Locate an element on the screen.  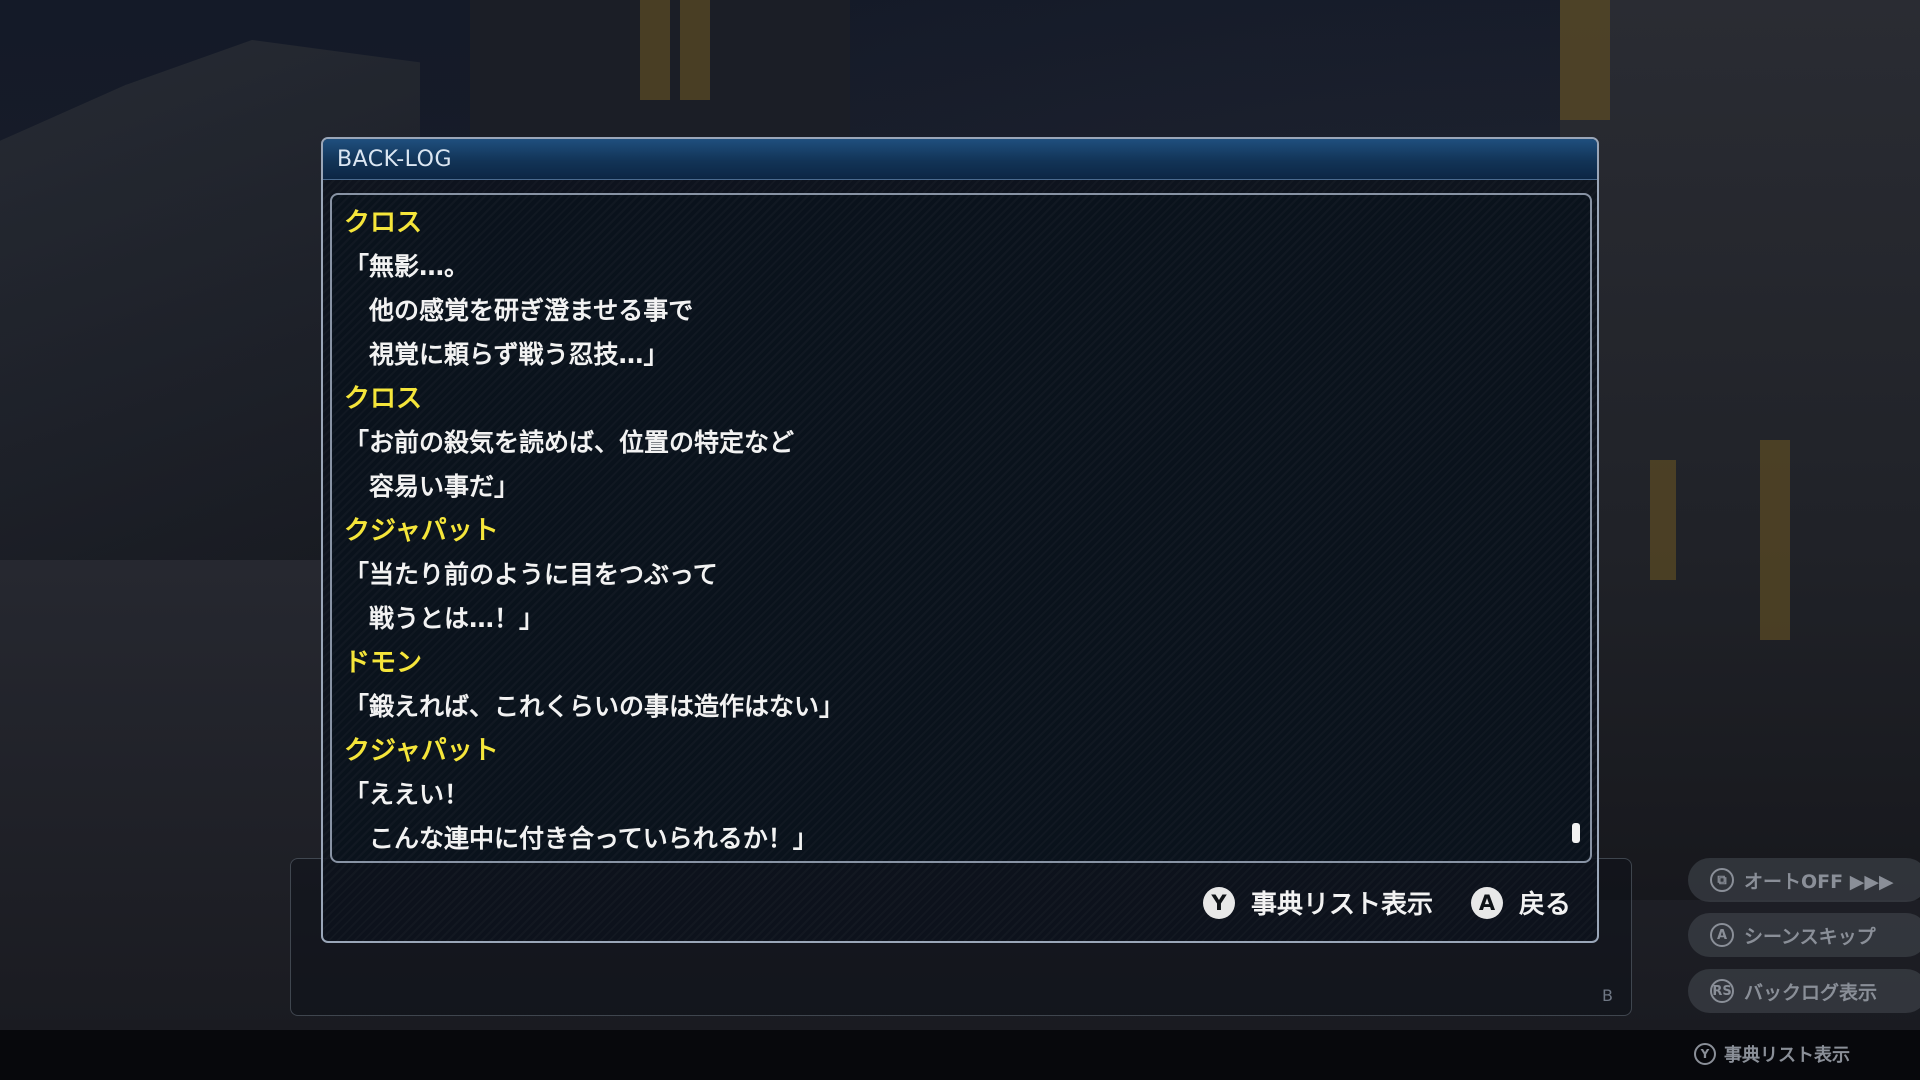
dialogue-line: こんな連中に付き合っていられるか！」 is located at coordinates (581, 838).